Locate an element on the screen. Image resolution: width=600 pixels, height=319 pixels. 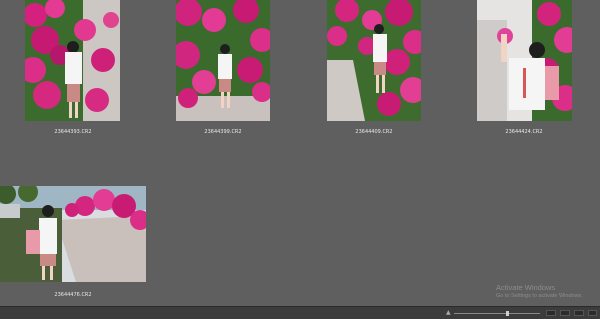
watermark-subtitle: Go to Settings to activate Windows. is located at coordinates (539, 296).